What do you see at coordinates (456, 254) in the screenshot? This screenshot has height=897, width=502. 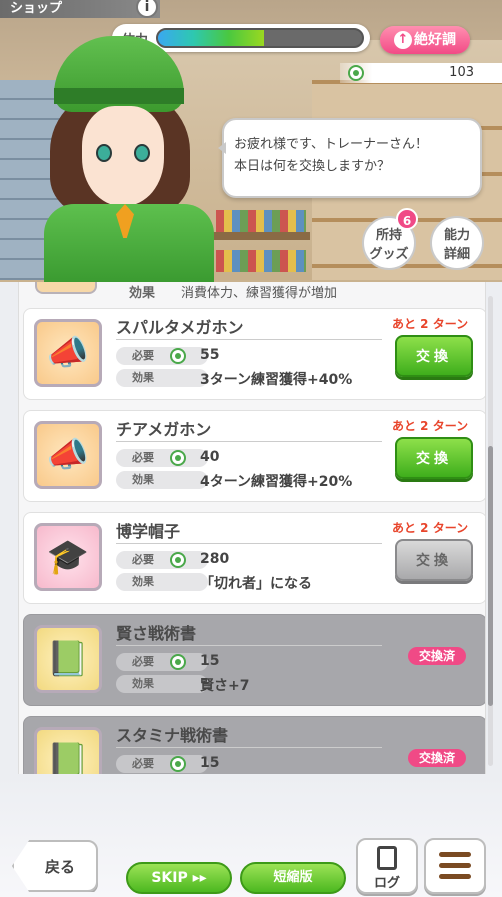 I see `ability-detail-label-2: 詳細` at bounding box center [456, 254].